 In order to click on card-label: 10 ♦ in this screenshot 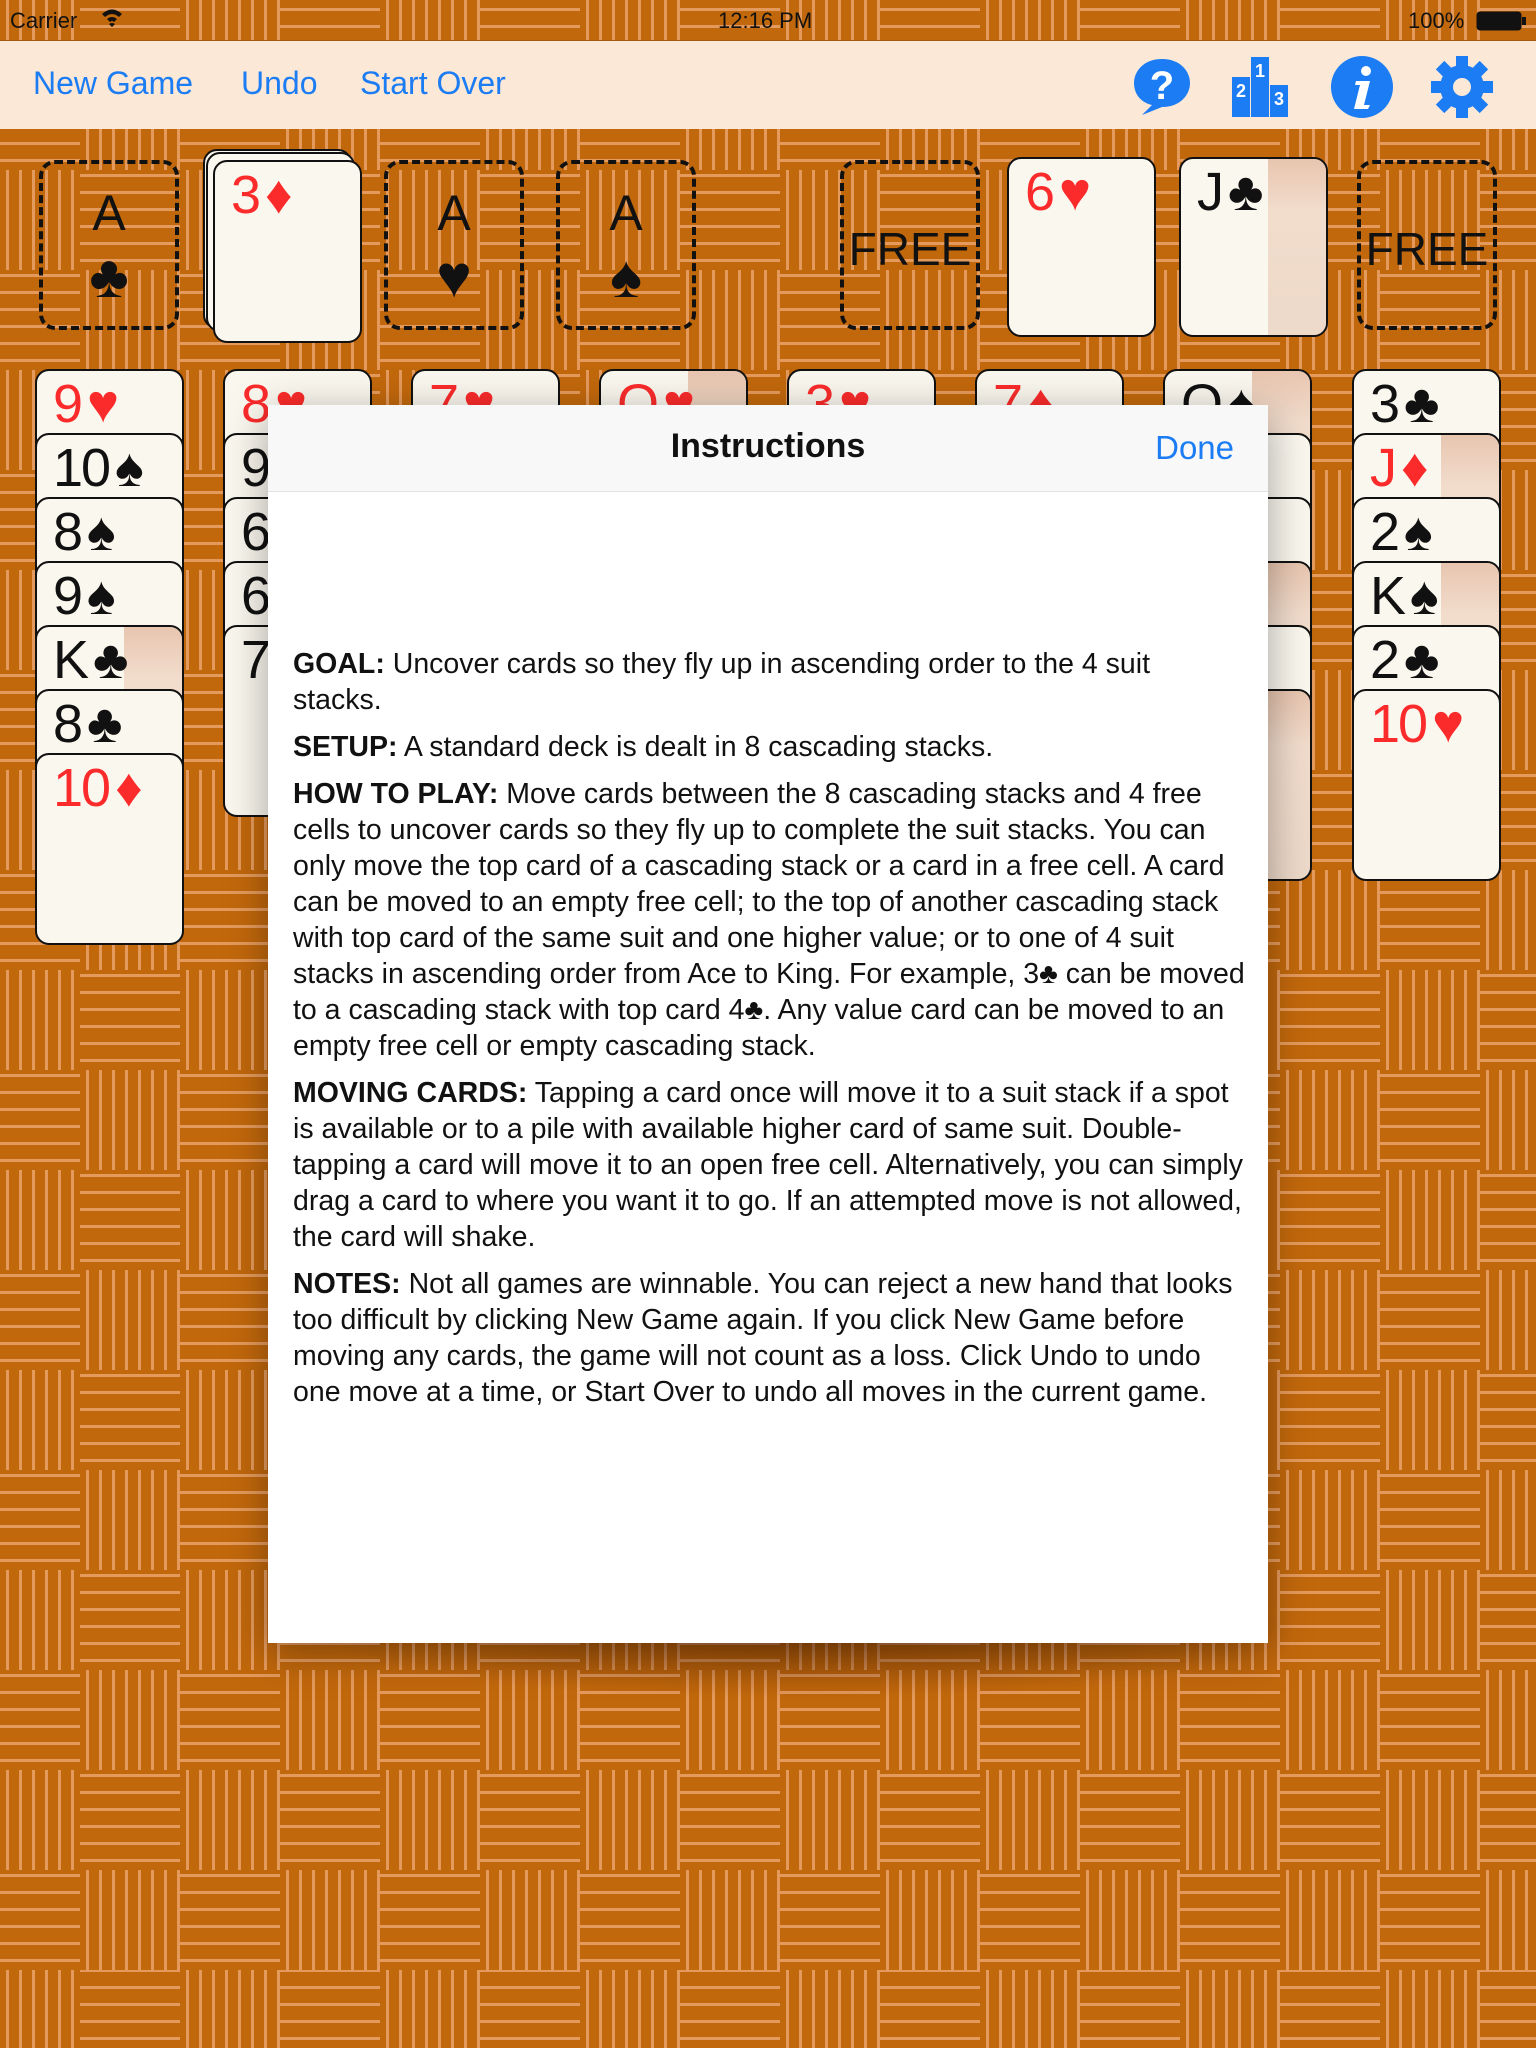, I will do `click(98, 788)`.